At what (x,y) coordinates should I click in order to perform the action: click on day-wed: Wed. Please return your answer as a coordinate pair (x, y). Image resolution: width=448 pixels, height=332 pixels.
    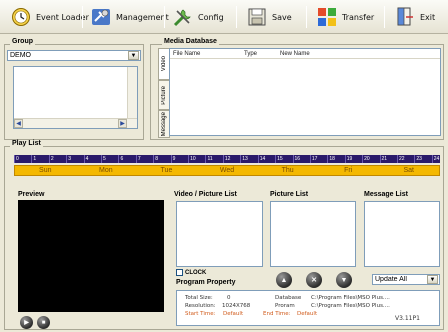
    Looking at the image, I should click on (227, 170).